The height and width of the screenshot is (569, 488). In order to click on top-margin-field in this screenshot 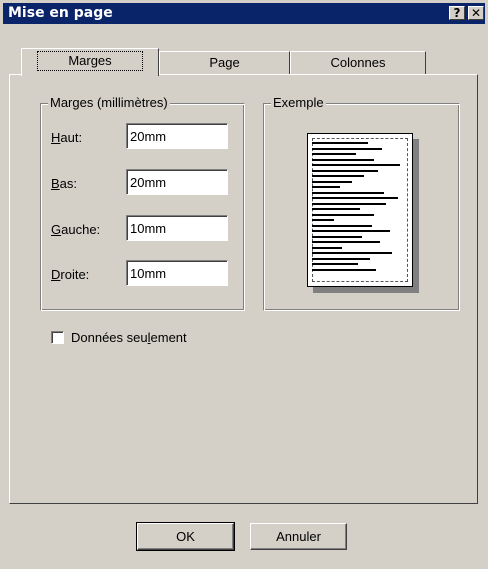, I will do `click(177, 136)`.